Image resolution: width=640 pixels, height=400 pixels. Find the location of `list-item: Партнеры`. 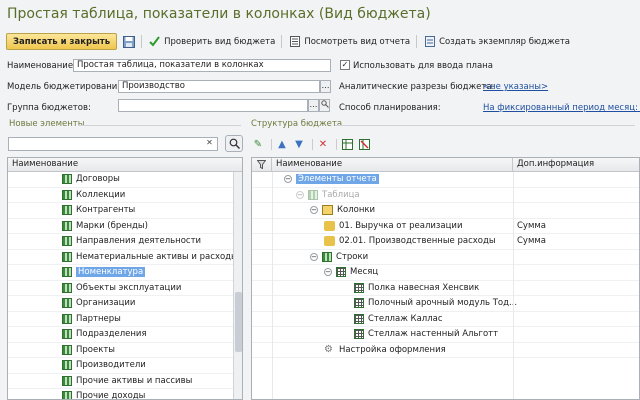

list-item: Партнеры is located at coordinates (125, 319).